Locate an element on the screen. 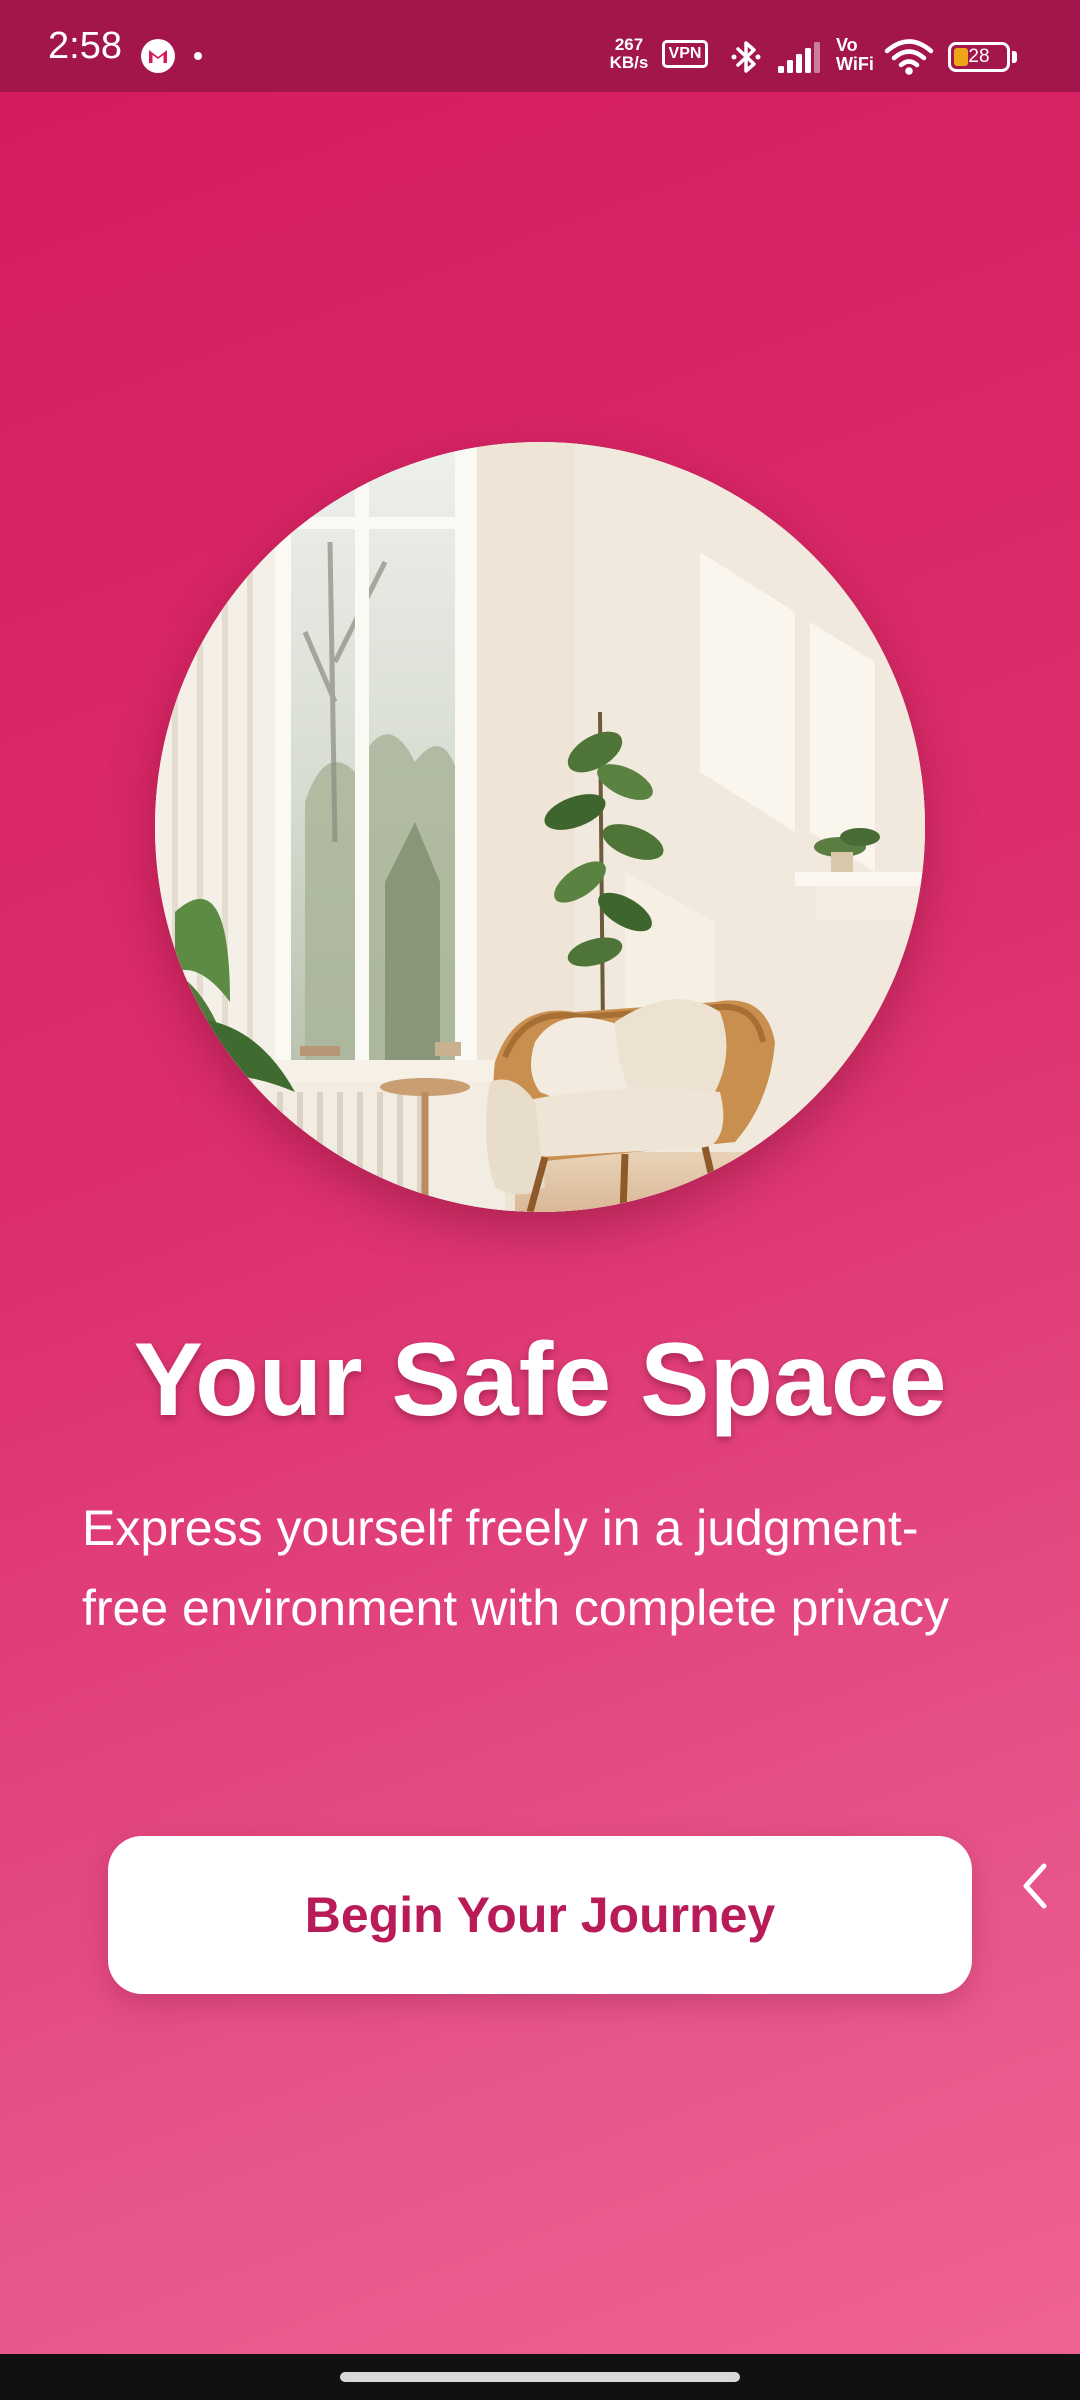 This screenshot has height=2400, width=1080. chevron-left-icon is located at coordinates (1035, 1886).